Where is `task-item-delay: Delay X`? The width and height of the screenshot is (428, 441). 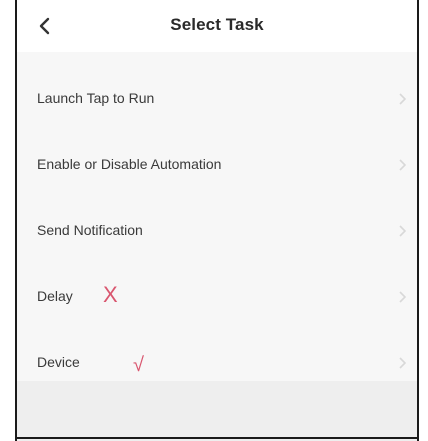
task-item-delay: Delay X is located at coordinates (217, 297).